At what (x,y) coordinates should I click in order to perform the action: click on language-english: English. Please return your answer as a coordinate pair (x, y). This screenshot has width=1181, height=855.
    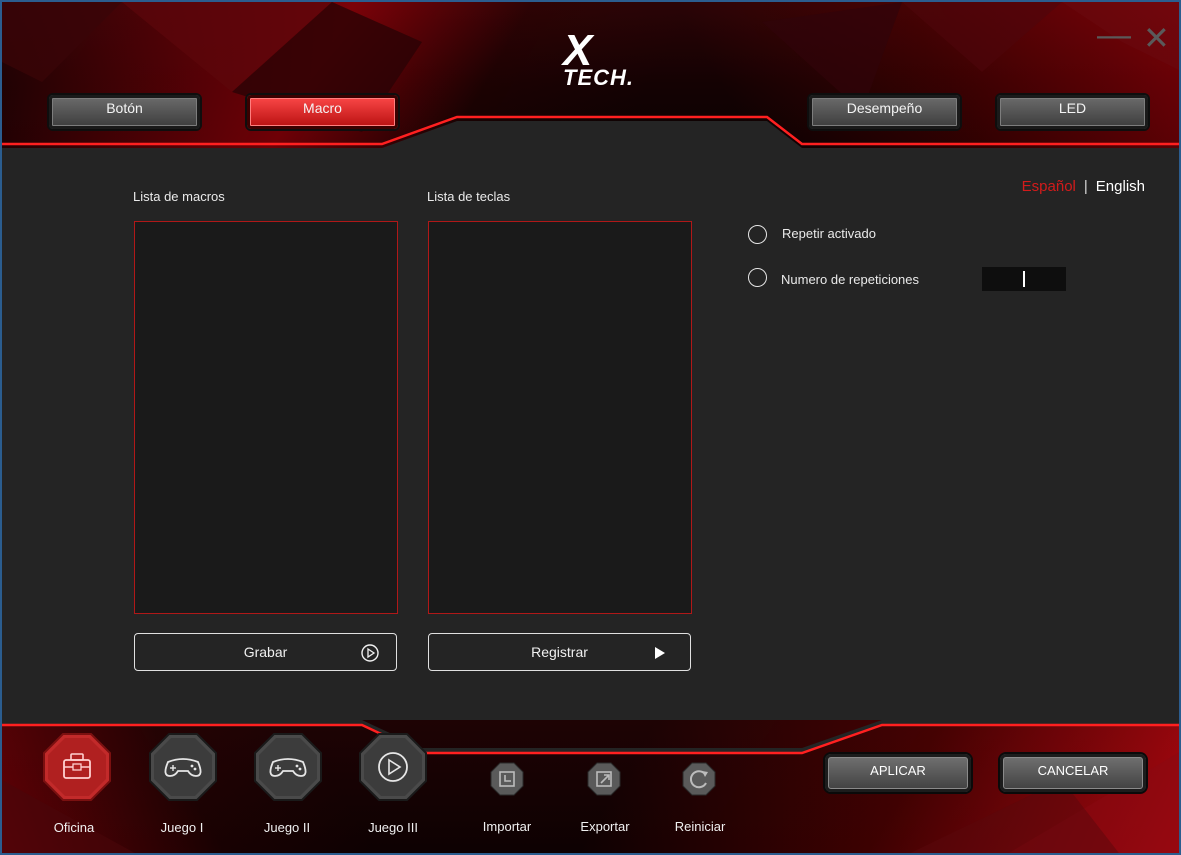
    Looking at the image, I should click on (1120, 186).